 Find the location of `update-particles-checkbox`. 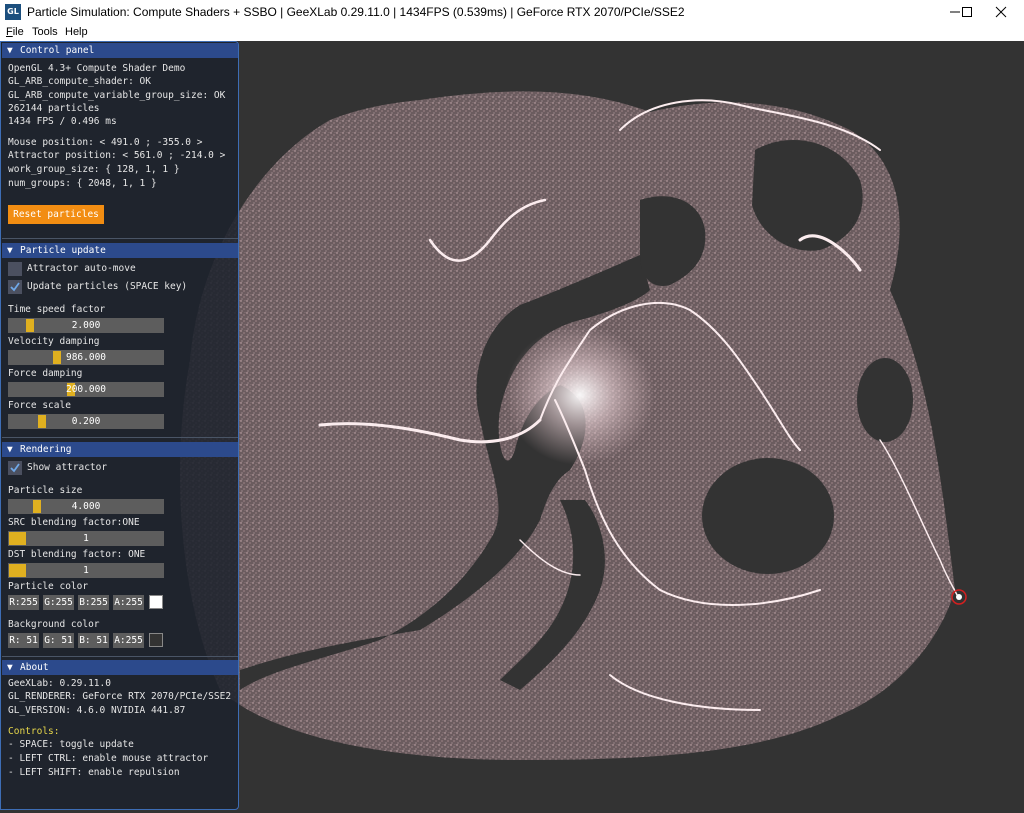

update-particles-checkbox is located at coordinates (15, 287).